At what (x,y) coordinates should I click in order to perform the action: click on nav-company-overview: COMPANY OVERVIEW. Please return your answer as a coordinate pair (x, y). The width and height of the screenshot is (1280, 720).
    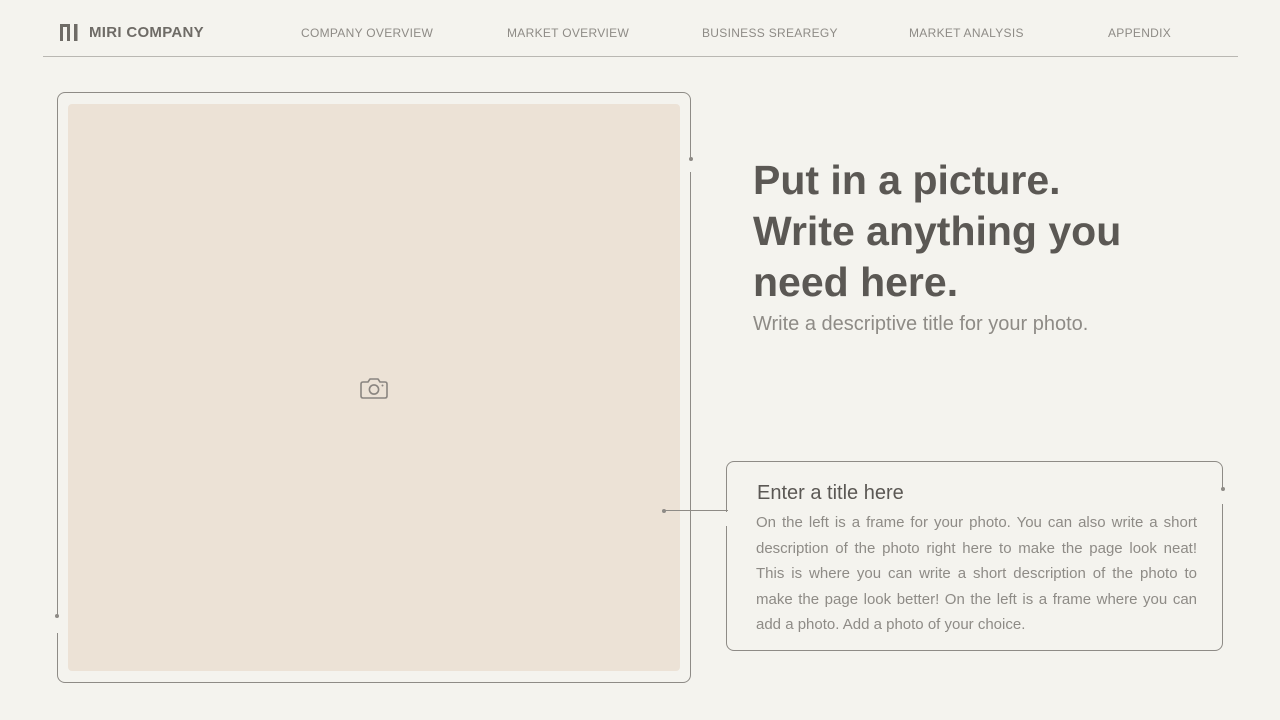
    Looking at the image, I should click on (367, 33).